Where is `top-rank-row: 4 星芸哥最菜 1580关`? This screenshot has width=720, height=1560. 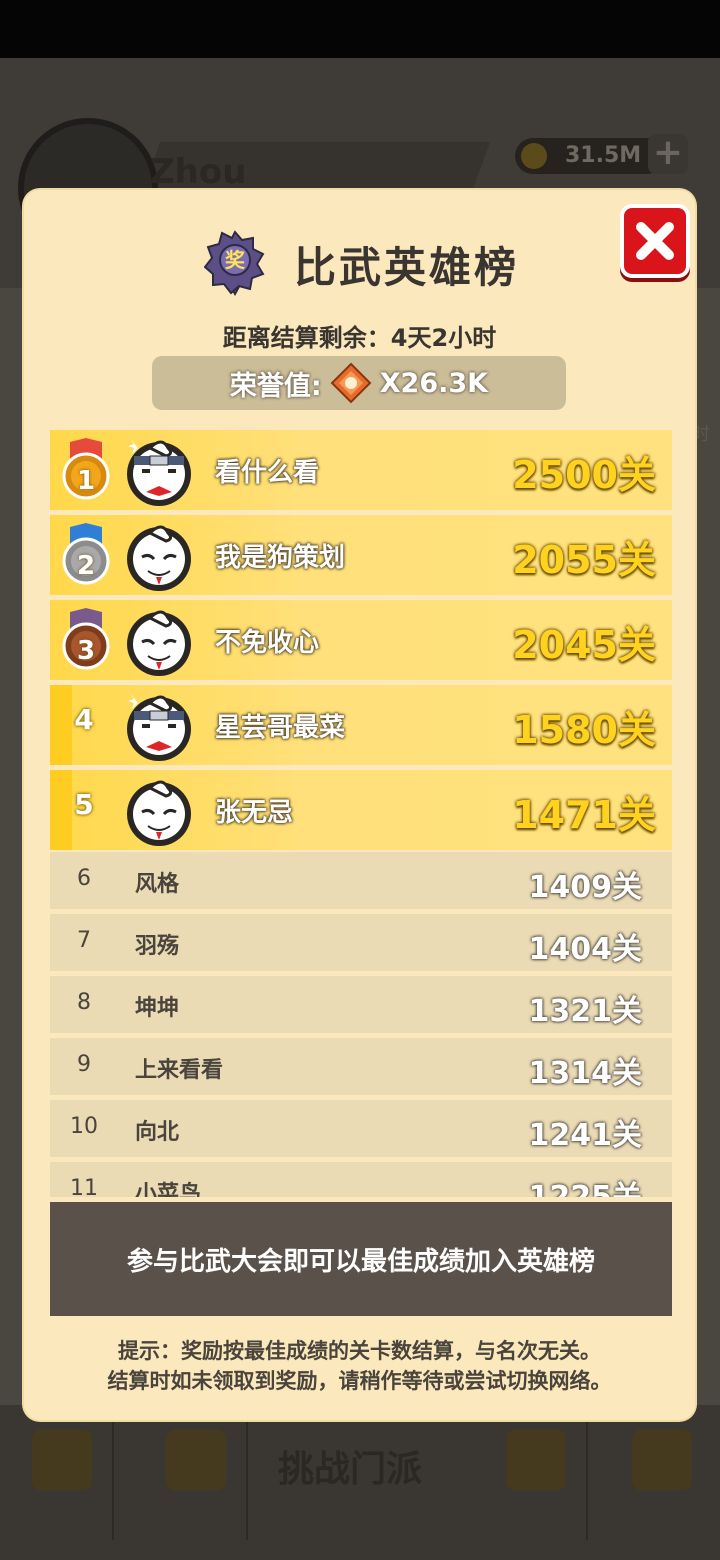
top-rank-row: 4 星芸哥最菜 1580关 is located at coordinates (361, 725).